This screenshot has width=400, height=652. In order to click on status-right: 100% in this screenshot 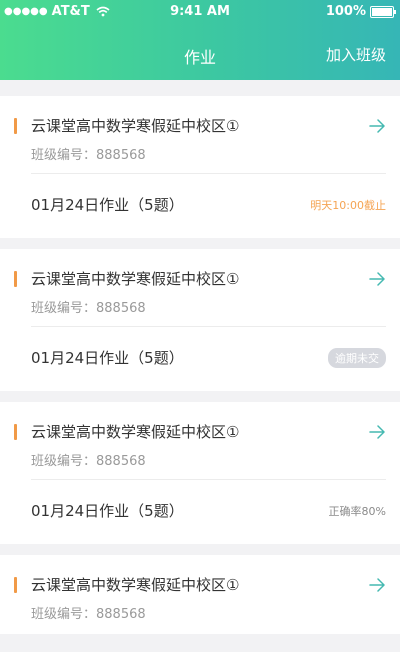, I will do `click(360, 11)`.